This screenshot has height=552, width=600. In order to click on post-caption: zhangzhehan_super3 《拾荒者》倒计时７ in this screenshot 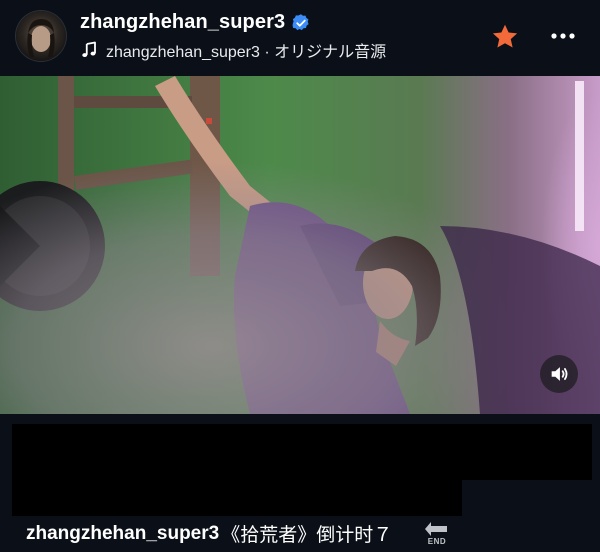, I will do `click(209, 533)`.